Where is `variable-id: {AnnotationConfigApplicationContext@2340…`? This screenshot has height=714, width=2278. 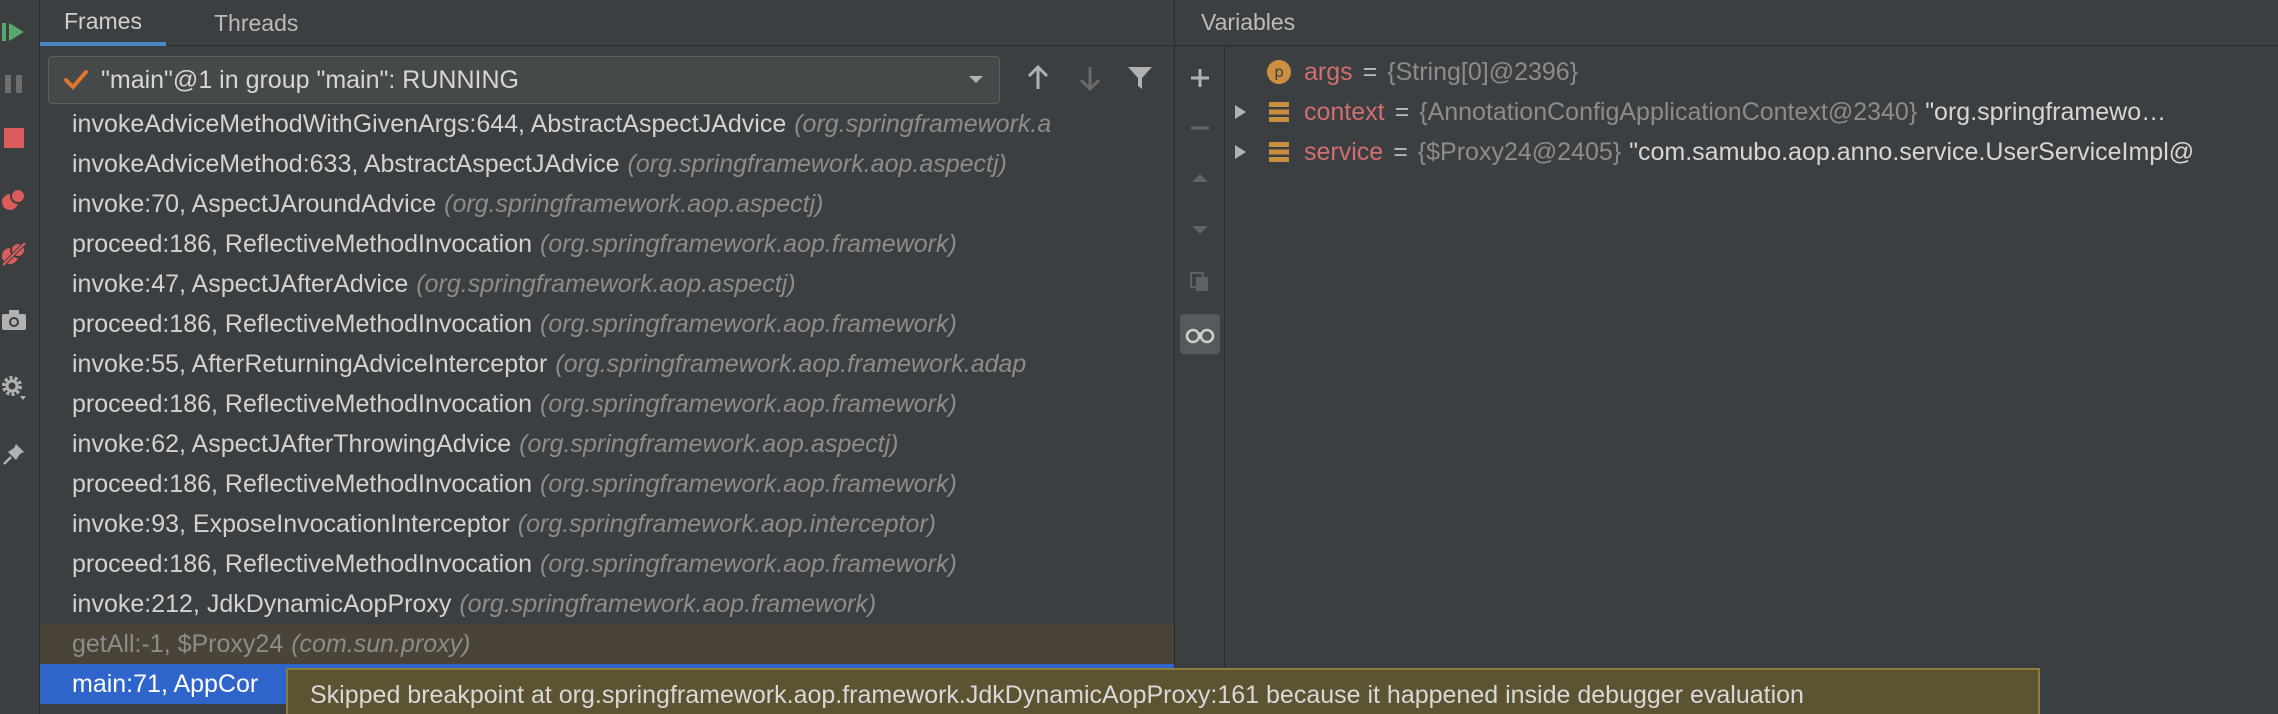 variable-id: {AnnotationConfigApplicationContext@2340… is located at coordinates (1668, 111).